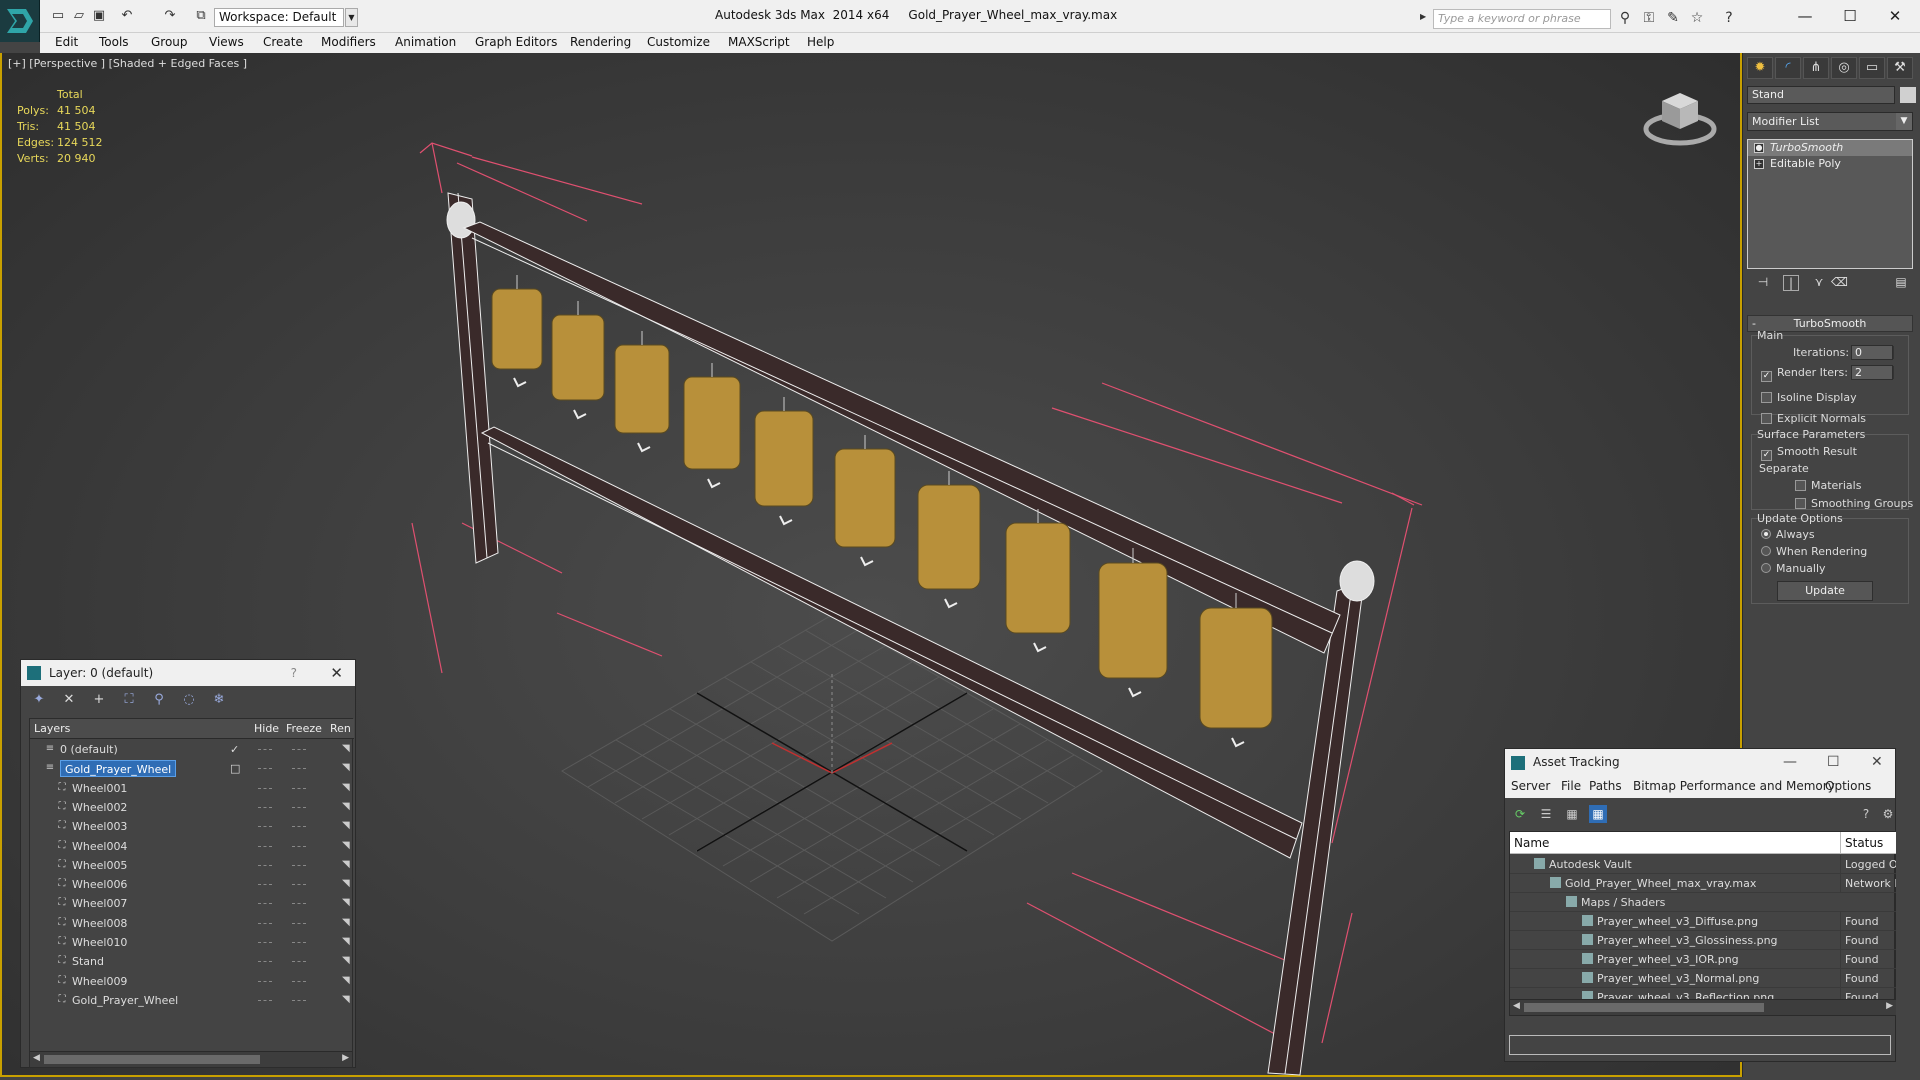  Describe the element at coordinates (1697, 18) in the screenshot. I see `favorites-star-icon: ☆` at that location.